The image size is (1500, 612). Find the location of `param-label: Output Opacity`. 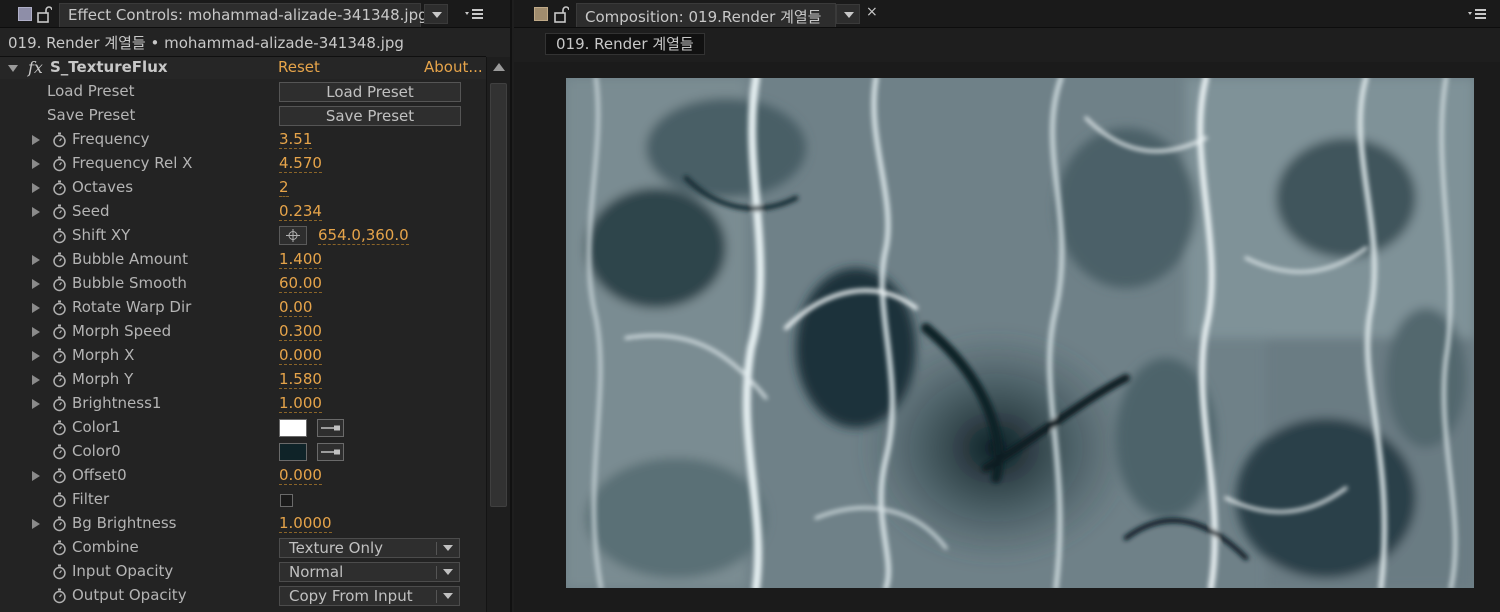

param-label: Output Opacity is located at coordinates (129, 595).